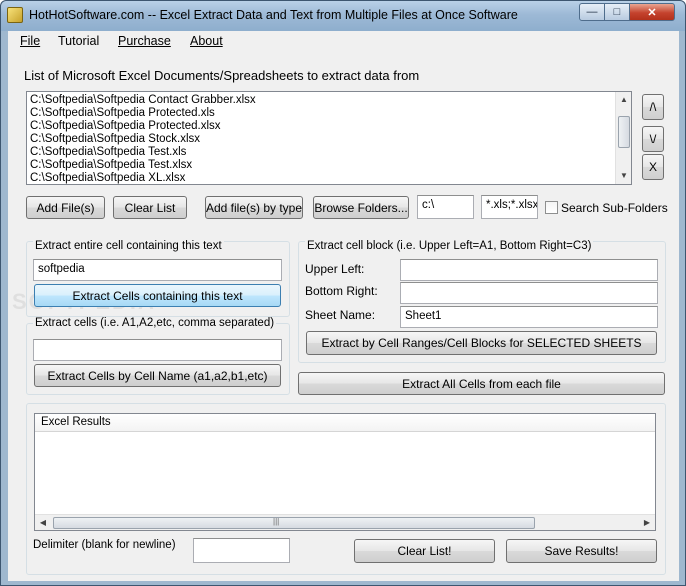 This screenshot has width=686, height=586. I want to click on menu-purchase: Purchase, so click(144, 41).